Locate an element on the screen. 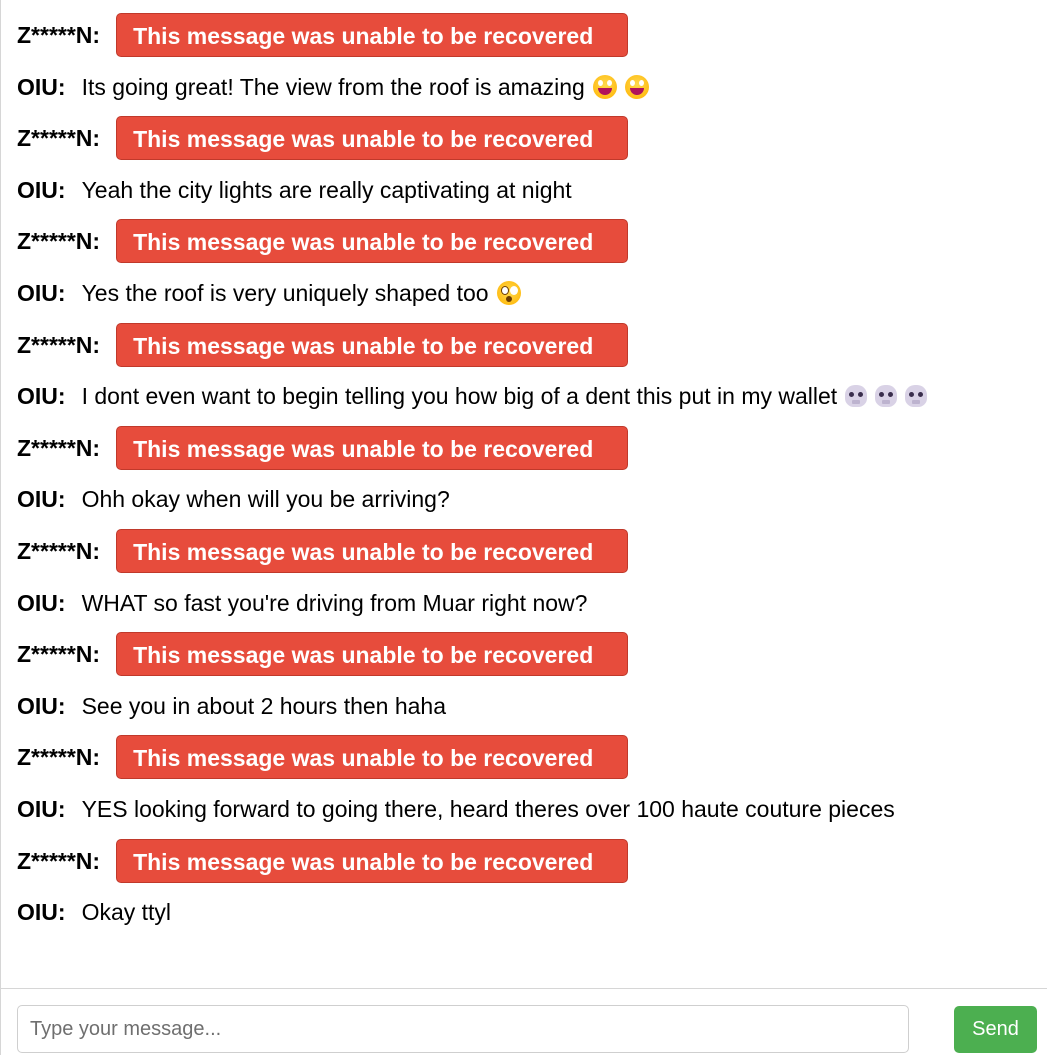  message-row: OIU: Ohh okay when will you be arriving? is located at coordinates (233, 499).